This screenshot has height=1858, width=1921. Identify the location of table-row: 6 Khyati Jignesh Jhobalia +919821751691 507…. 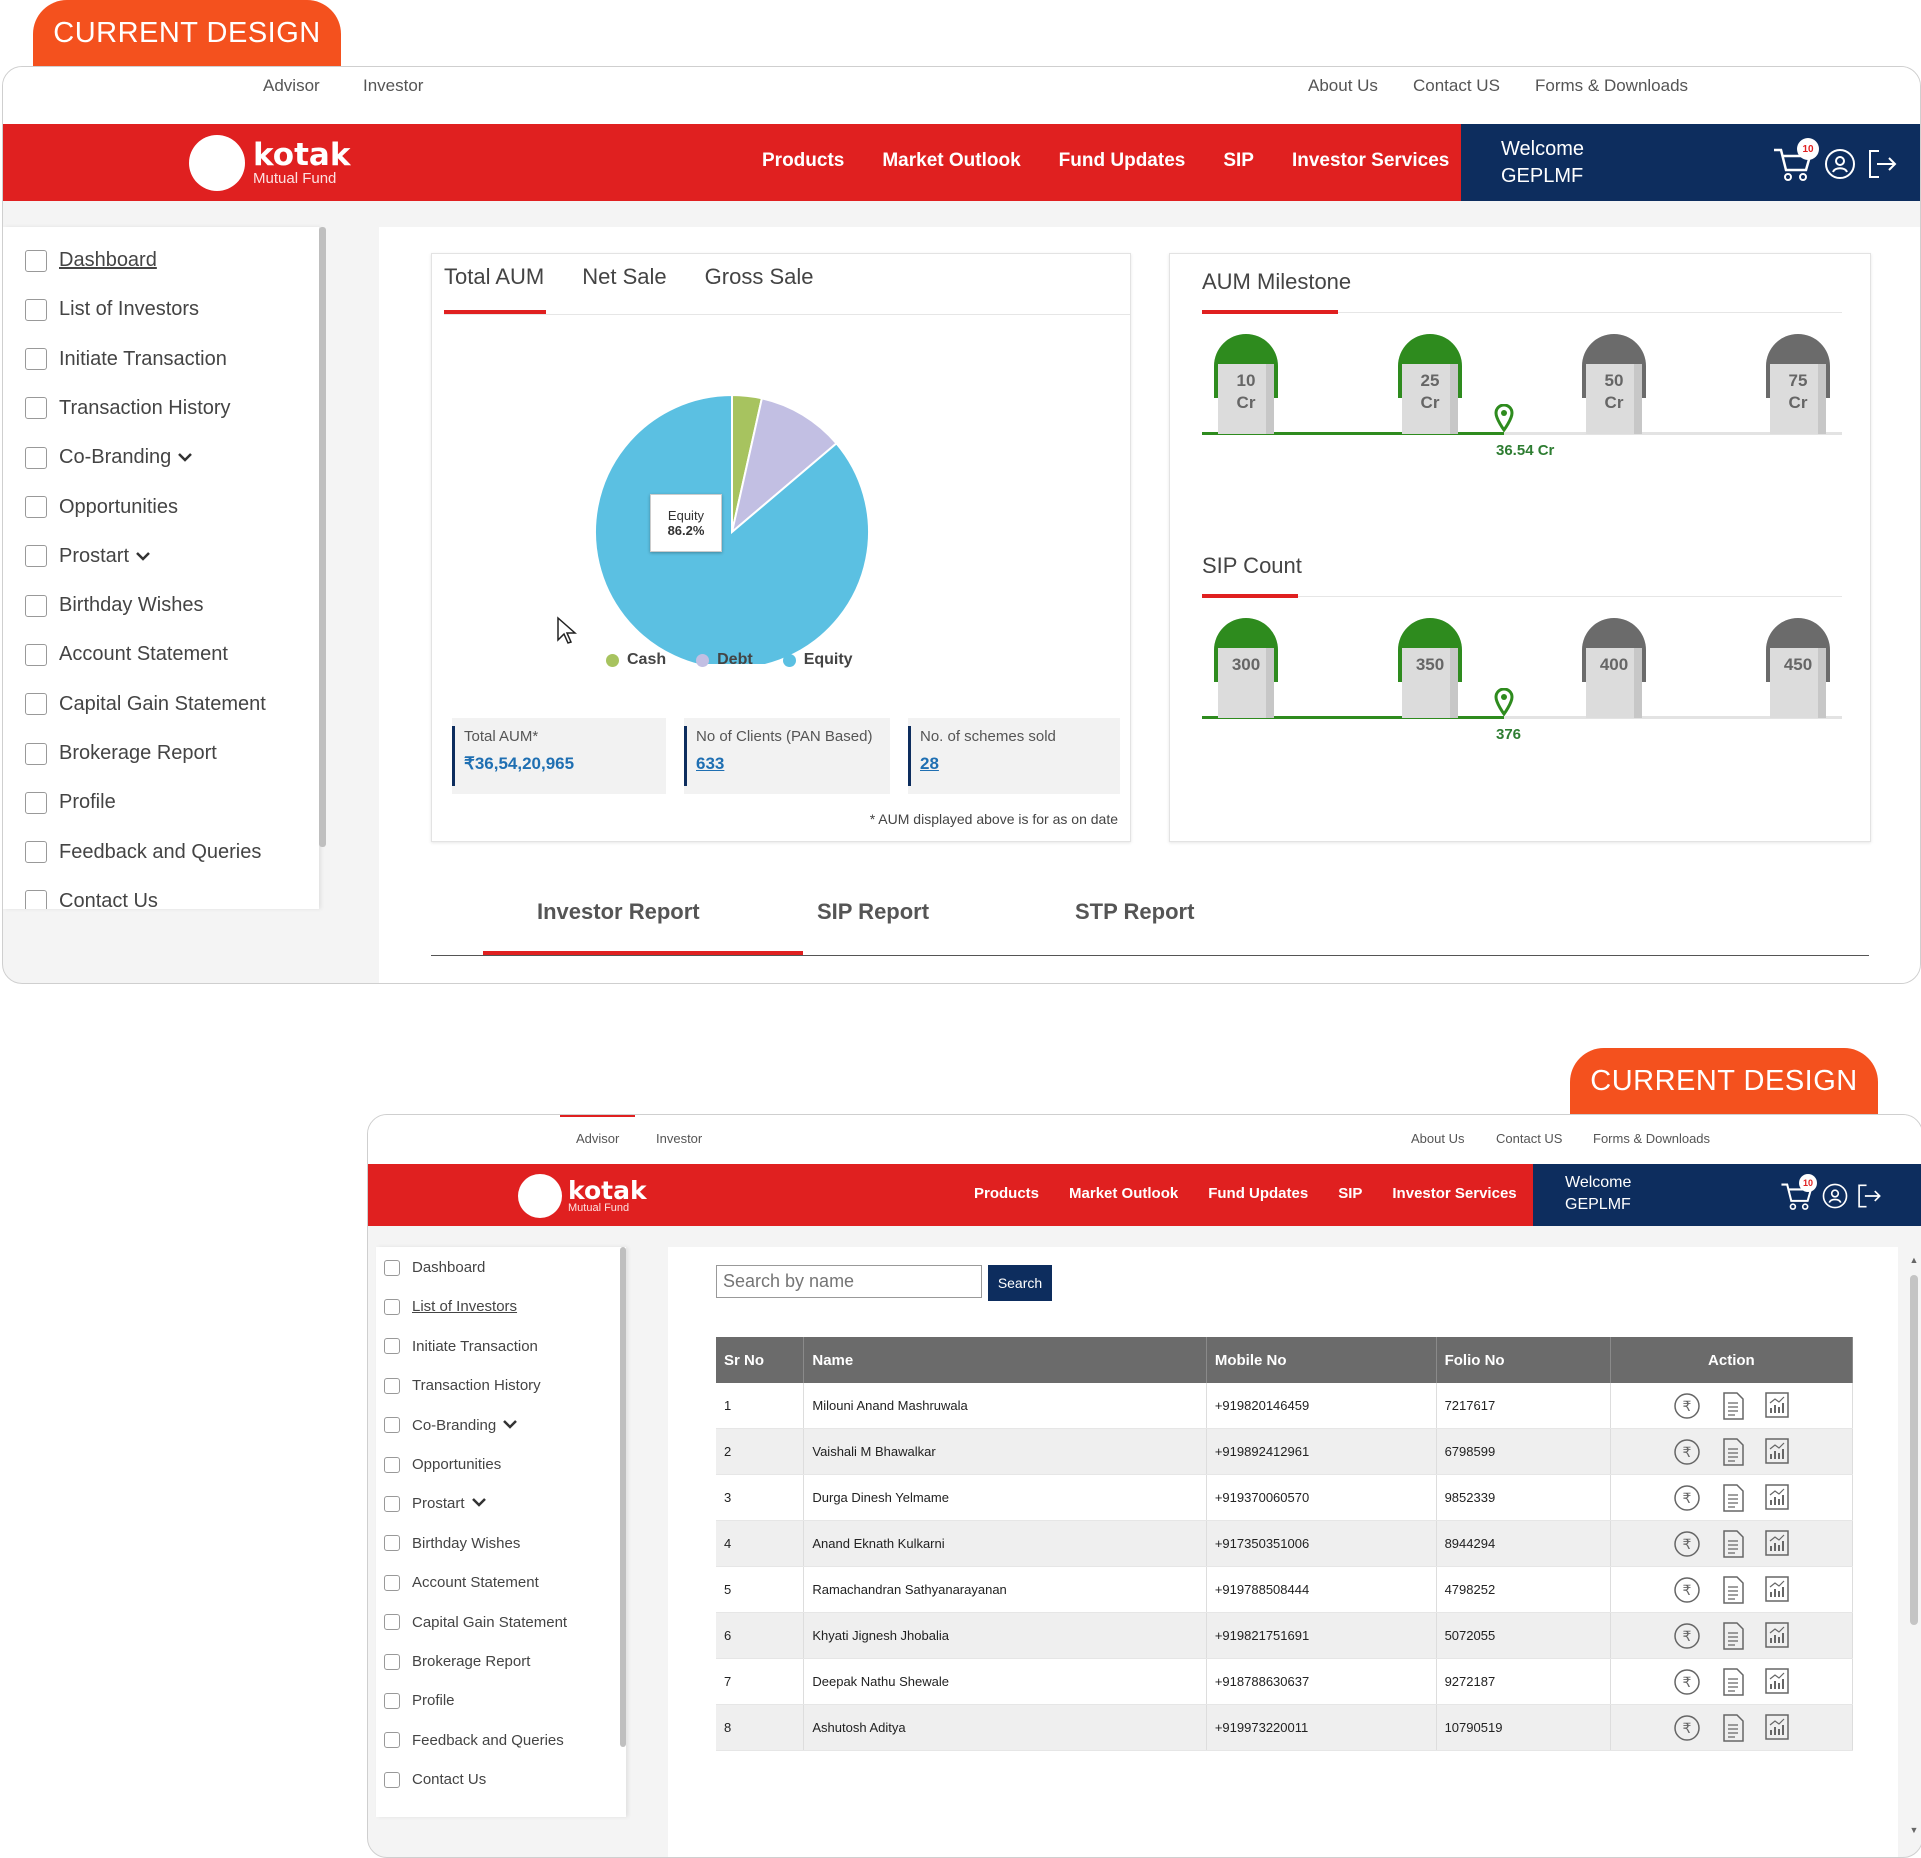
(1285, 1635).